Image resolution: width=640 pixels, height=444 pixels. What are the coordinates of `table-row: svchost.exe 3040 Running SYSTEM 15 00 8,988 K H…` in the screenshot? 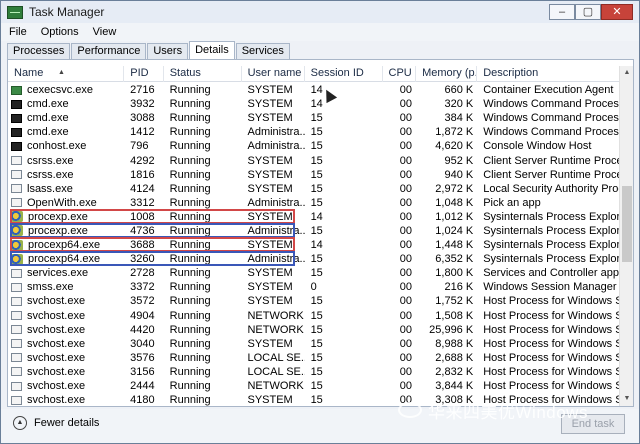 It's located at (314, 344).